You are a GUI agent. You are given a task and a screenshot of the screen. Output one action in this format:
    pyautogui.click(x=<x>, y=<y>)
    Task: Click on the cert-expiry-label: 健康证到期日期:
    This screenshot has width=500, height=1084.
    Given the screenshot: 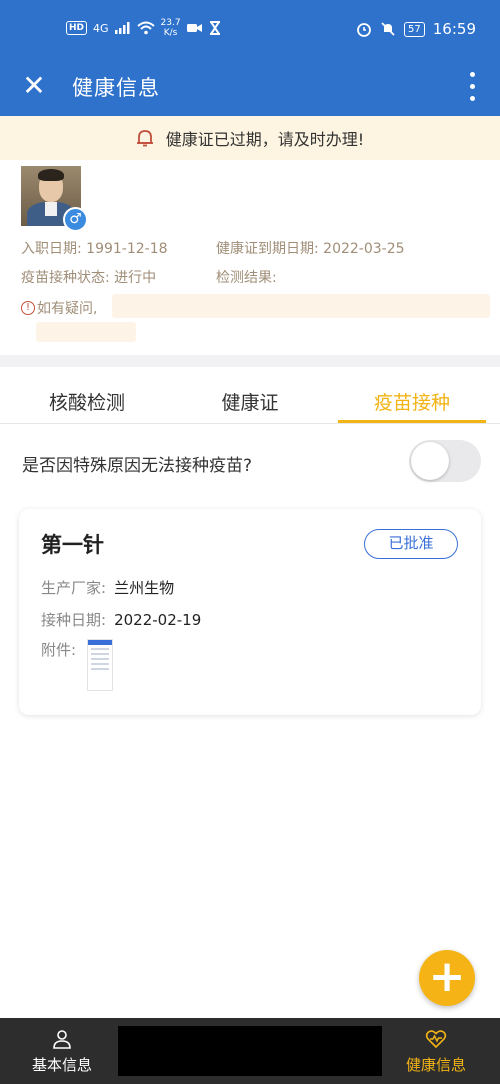 What is the action you would take?
    pyautogui.click(x=267, y=249)
    